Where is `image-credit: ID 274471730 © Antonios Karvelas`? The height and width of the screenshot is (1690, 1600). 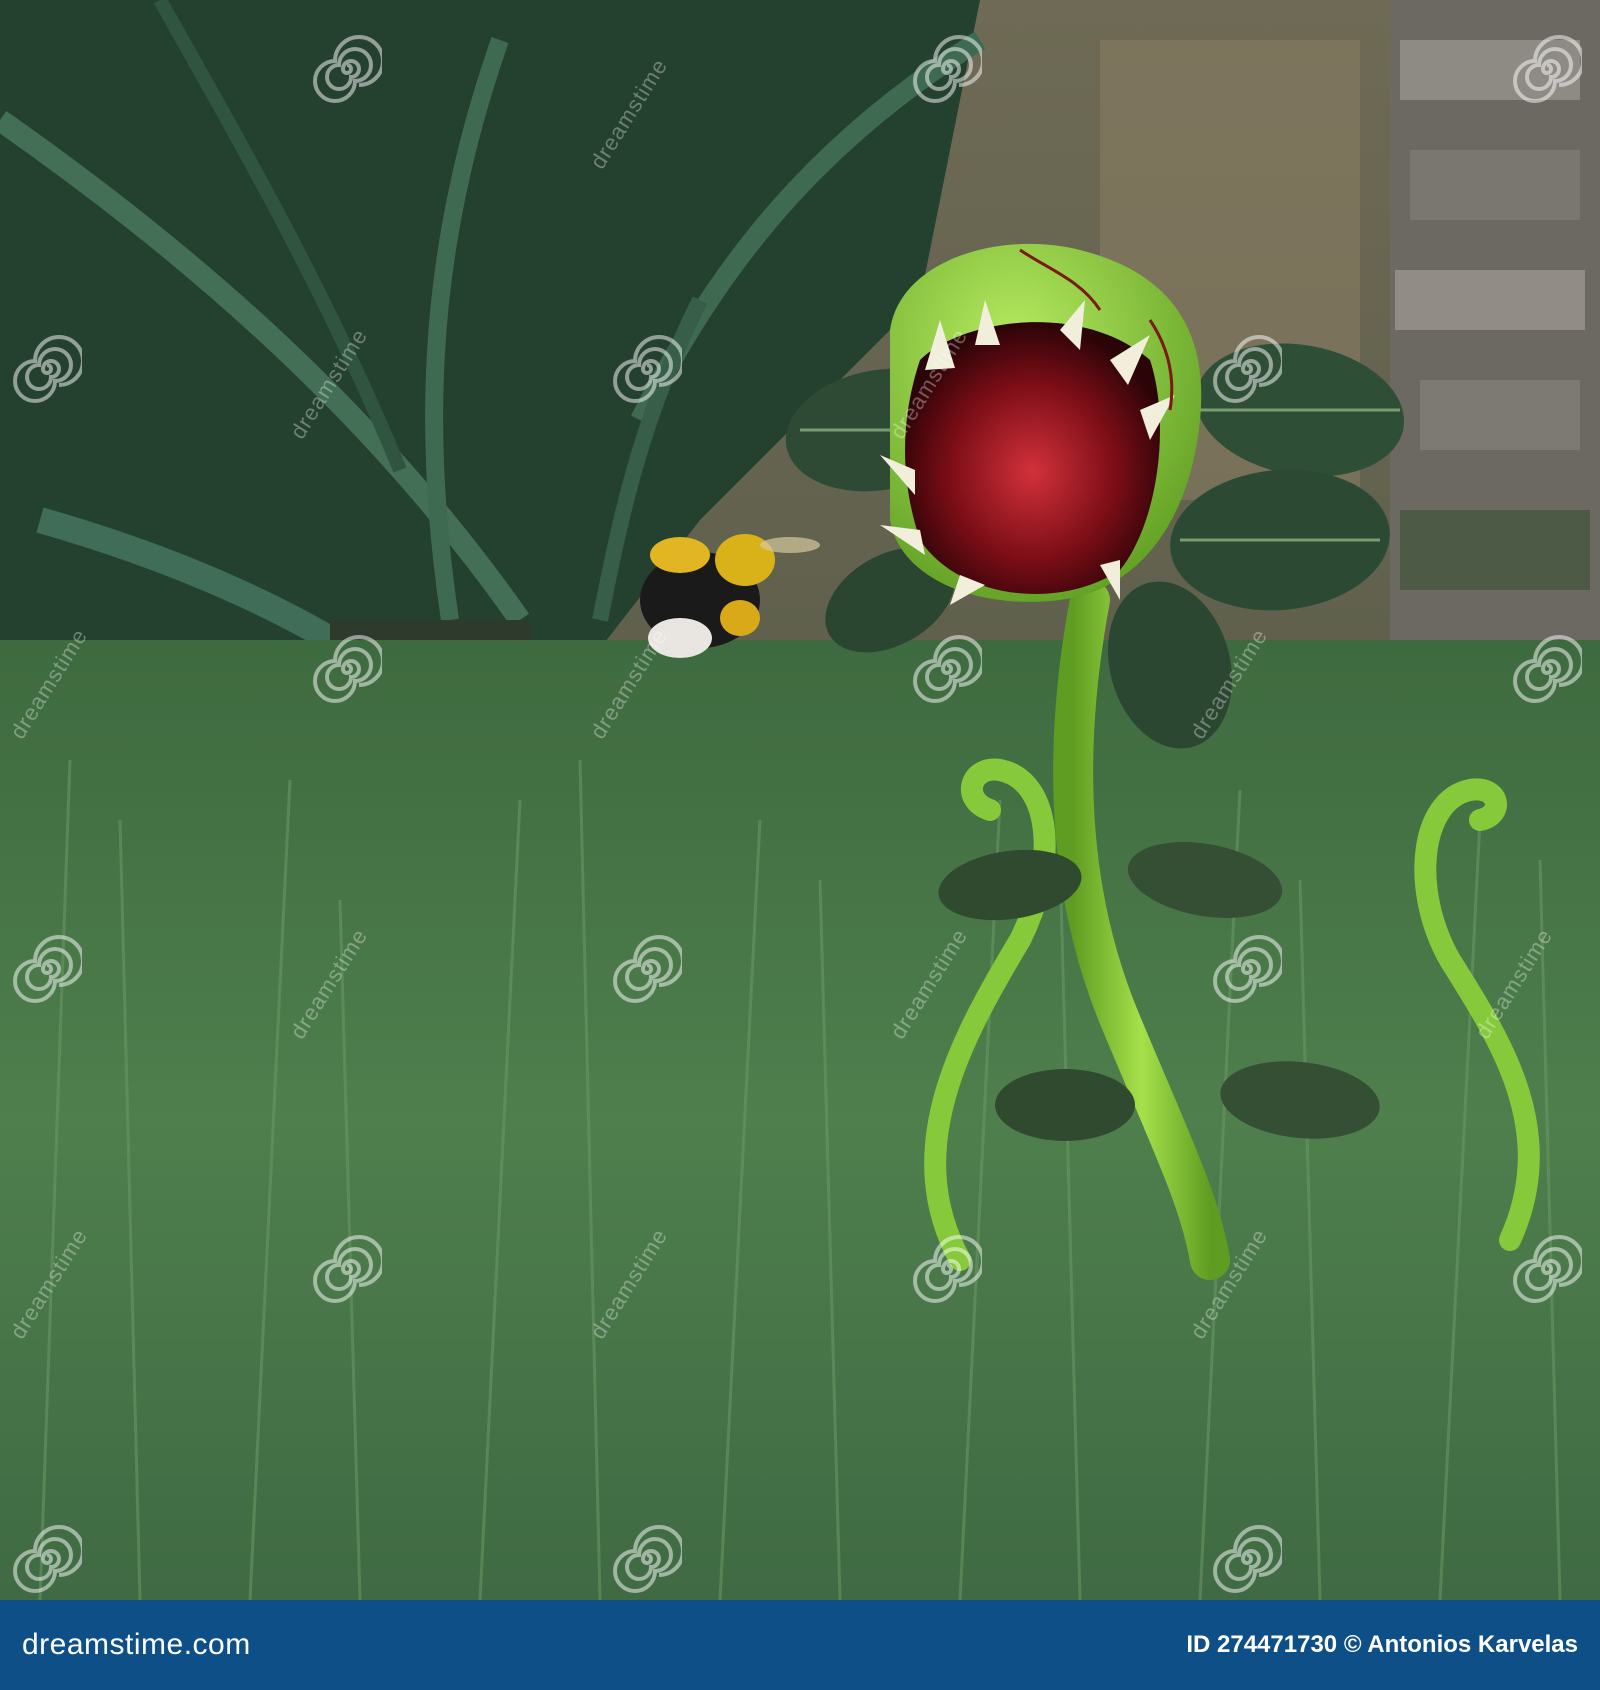 image-credit: ID 274471730 © Antonios Karvelas is located at coordinates (1382, 1645).